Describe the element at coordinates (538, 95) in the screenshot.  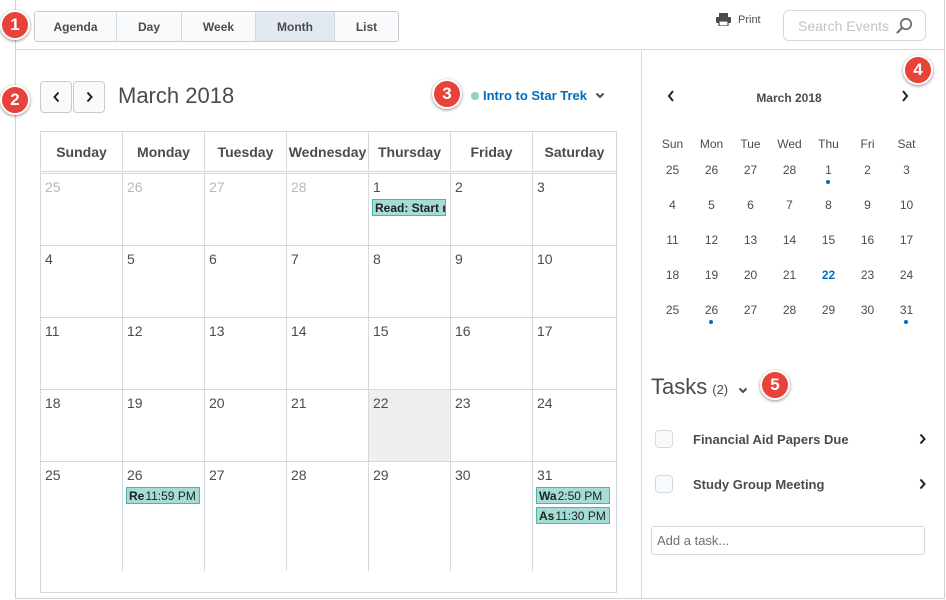
I see `calendar-selector: Intro to Star Trek` at that location.